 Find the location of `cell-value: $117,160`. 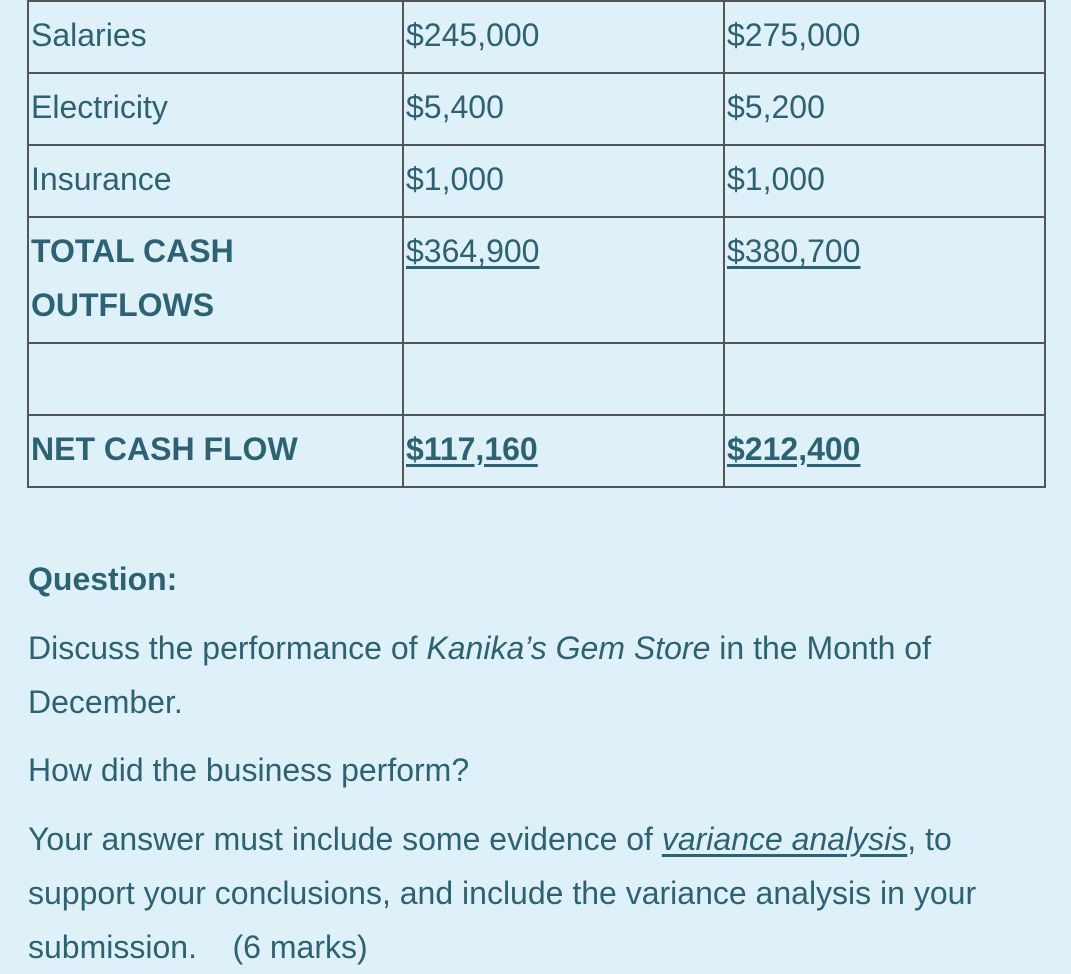

cell-value: $117,160 is located at coordinates (563, 451).